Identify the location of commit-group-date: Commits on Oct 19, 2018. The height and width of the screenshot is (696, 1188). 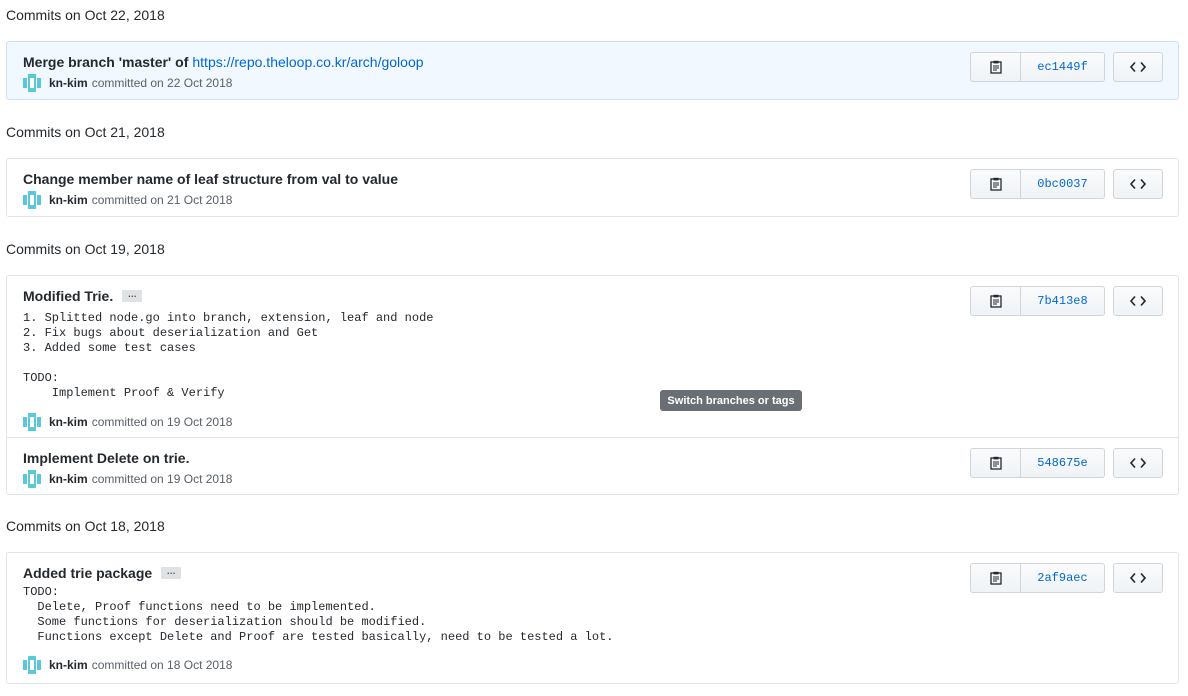
(85, 249).